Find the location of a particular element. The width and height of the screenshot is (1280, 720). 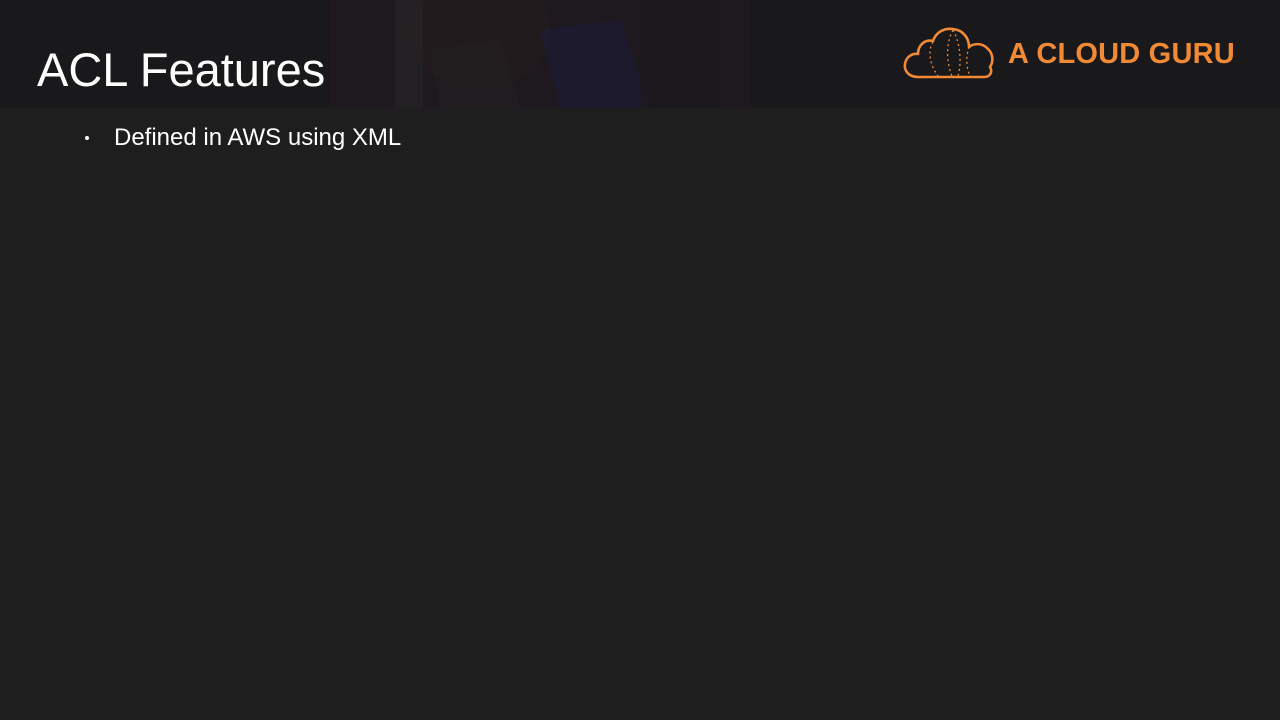

cloud-logo-icon is located at coordinates (948, 53).